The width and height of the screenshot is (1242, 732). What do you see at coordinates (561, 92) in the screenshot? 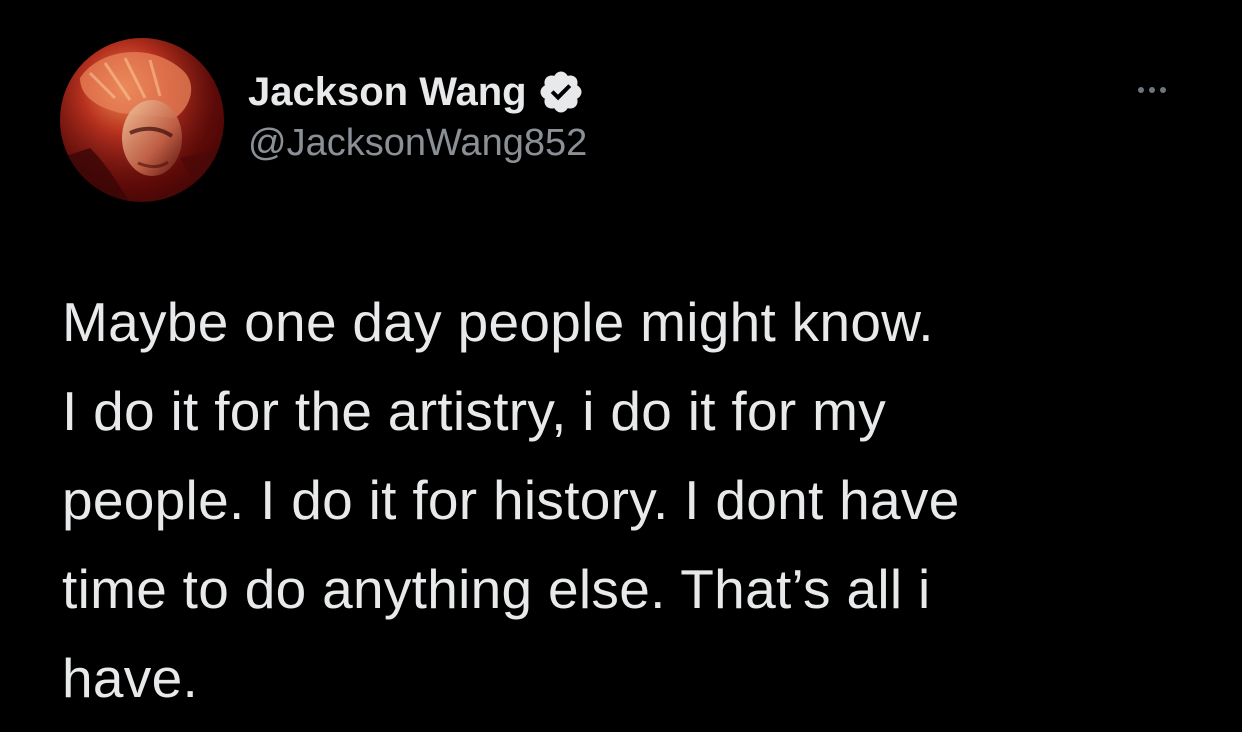
I see `verified-badge-icon` at bounding box center [561, 92].